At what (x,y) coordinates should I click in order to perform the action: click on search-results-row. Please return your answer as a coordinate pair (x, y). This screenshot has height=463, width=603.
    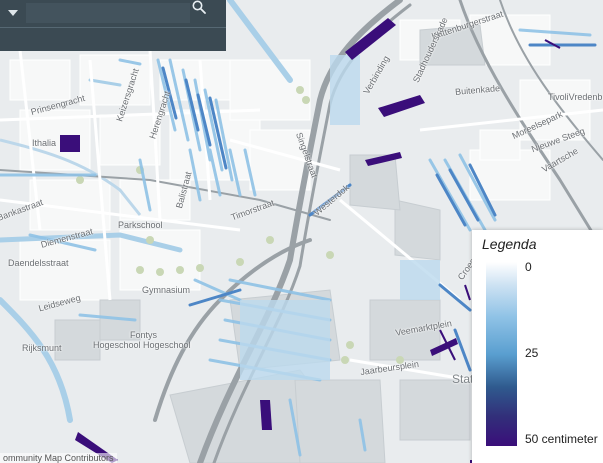
    Looking at the image, I should click on (113, 39).